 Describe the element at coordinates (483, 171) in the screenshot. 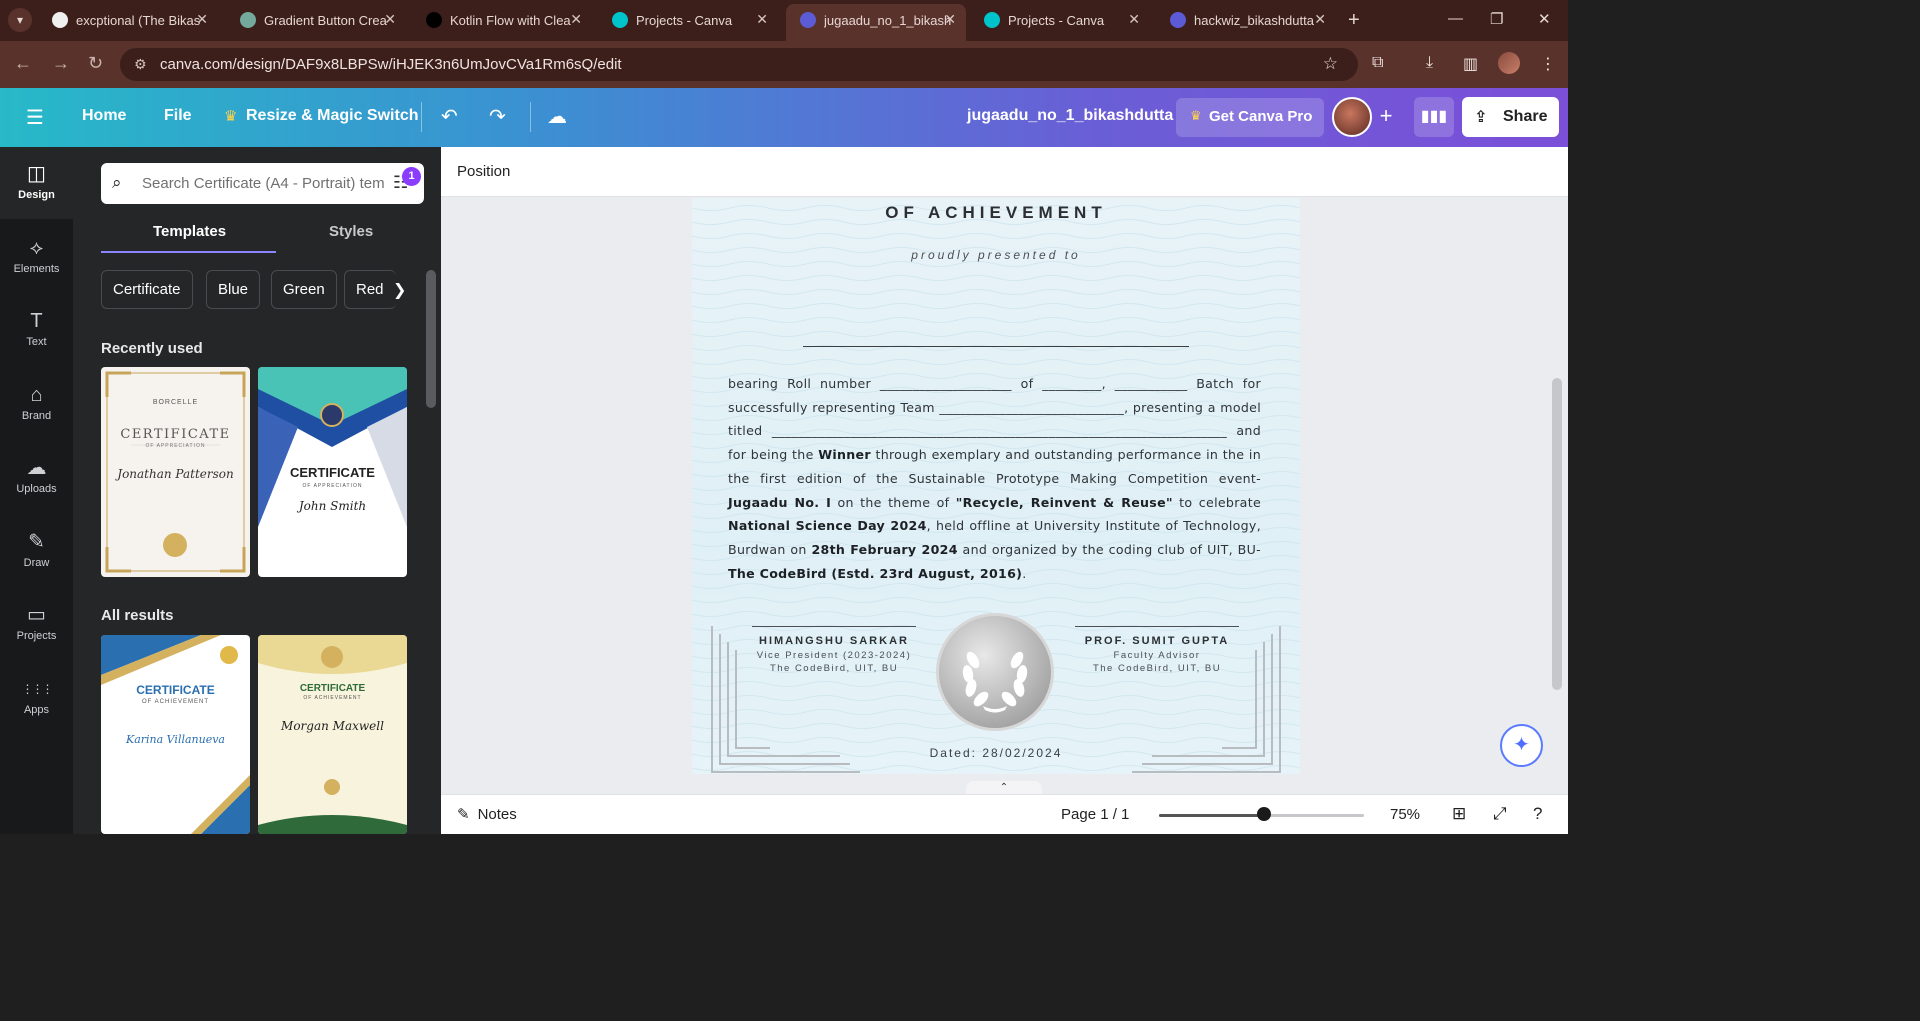

I see `position-button: Position` at that location.